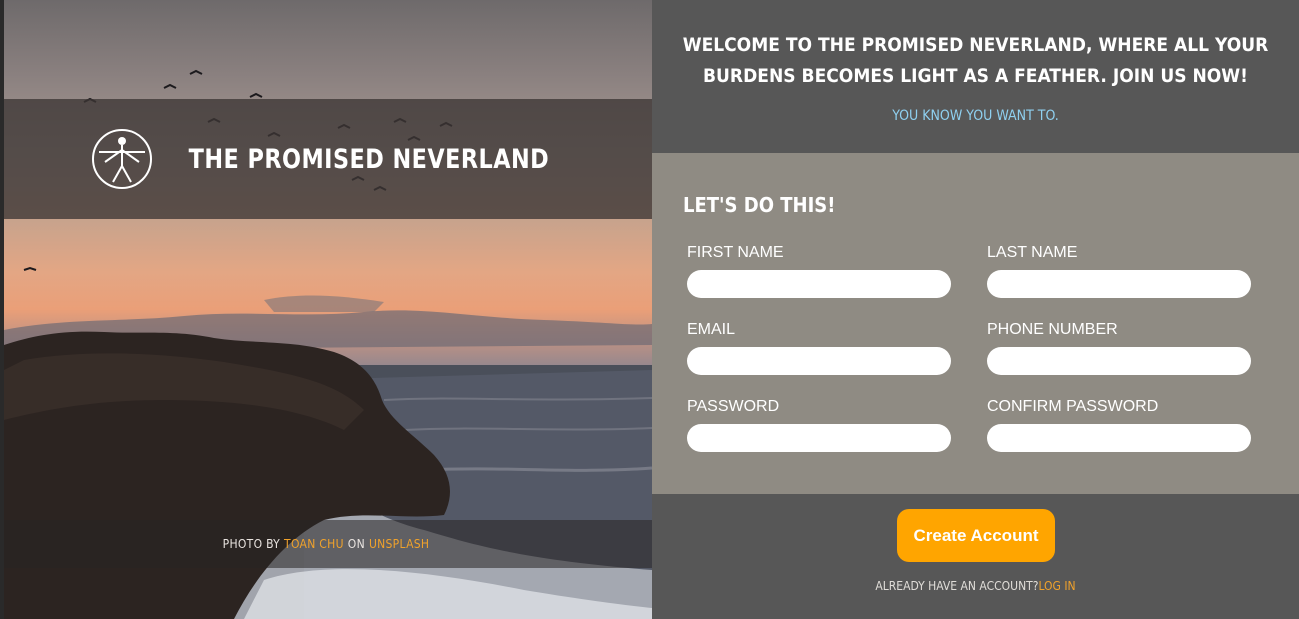 The image size is (1299, 619). Describe the element at coordinates (1119, 284) in the screenshot. I see `last-name-input` at that location.